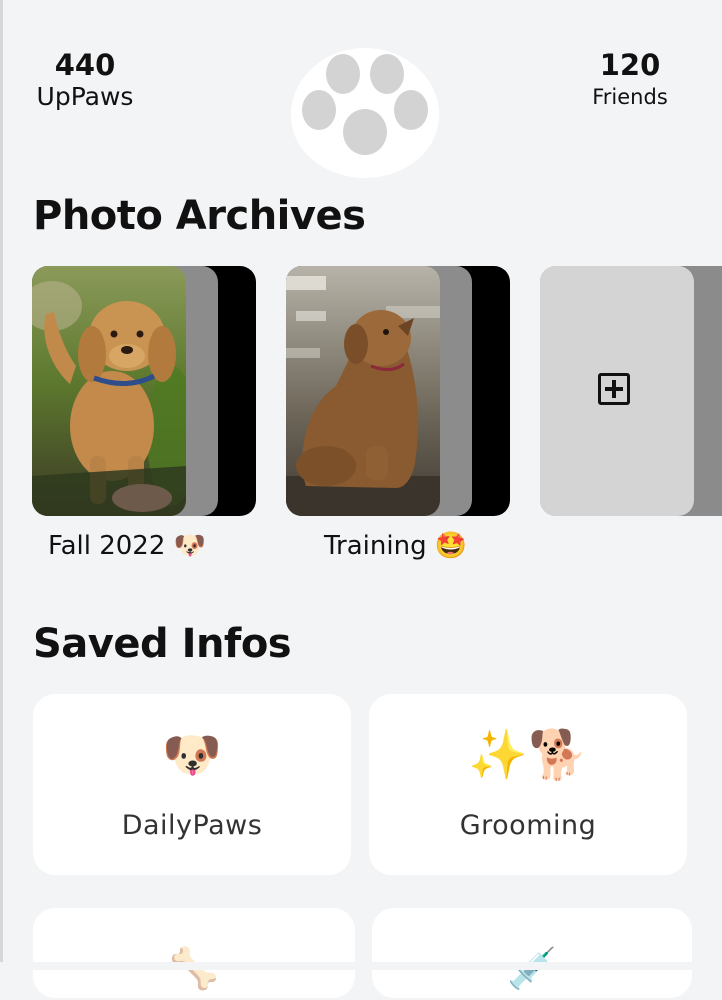 This screenshot has width=722, height=1000. I want to click on saved-info-card-syringe: 💉, so click(532, 953).